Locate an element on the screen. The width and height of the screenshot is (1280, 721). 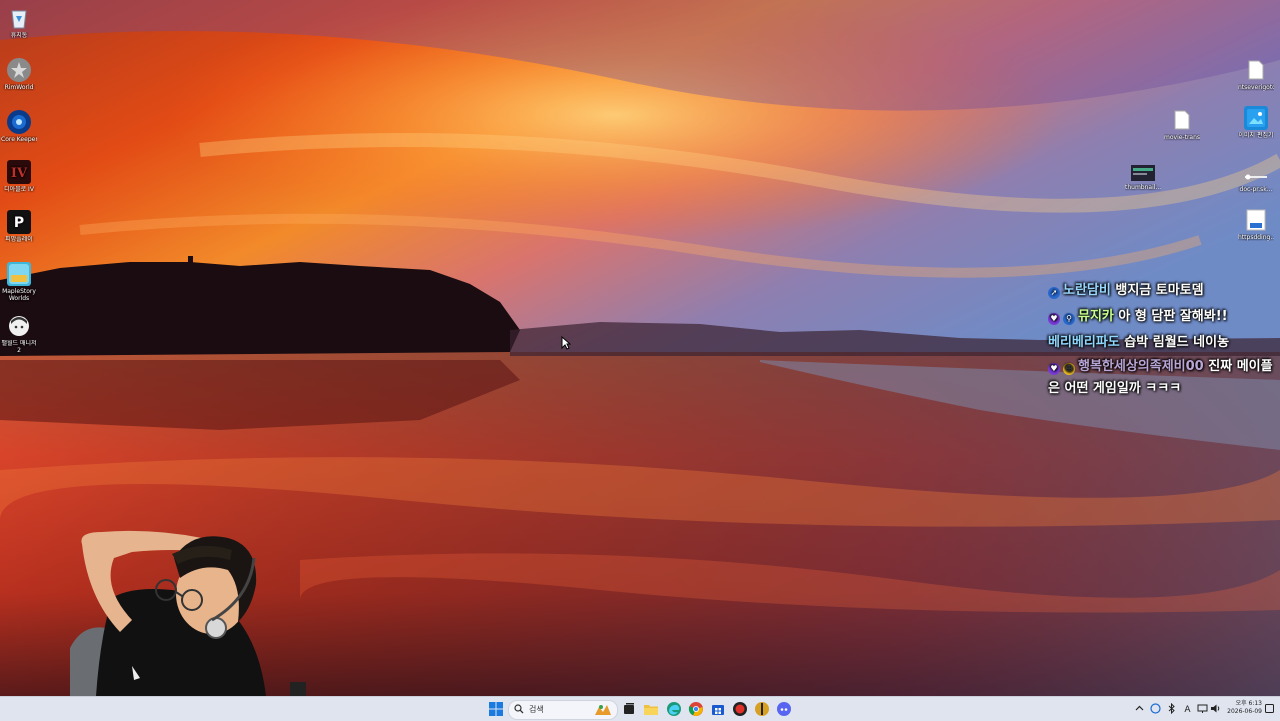
taskbar: 검색 A 오후 6:13 2026-06-09 is located at coordinates (640, 708).